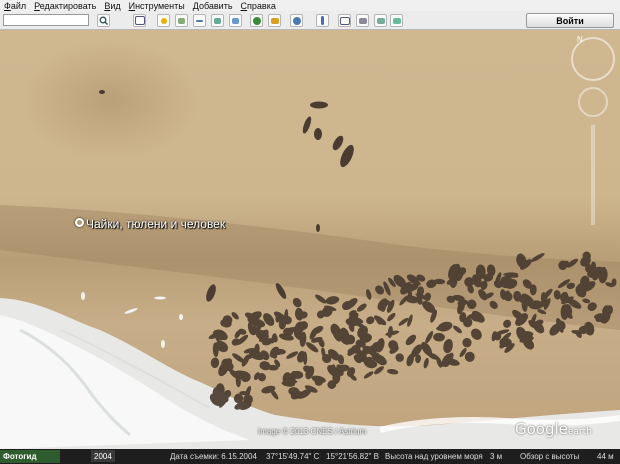  I want to click on google-earth-logo: Googleearth, so click(553, 429).